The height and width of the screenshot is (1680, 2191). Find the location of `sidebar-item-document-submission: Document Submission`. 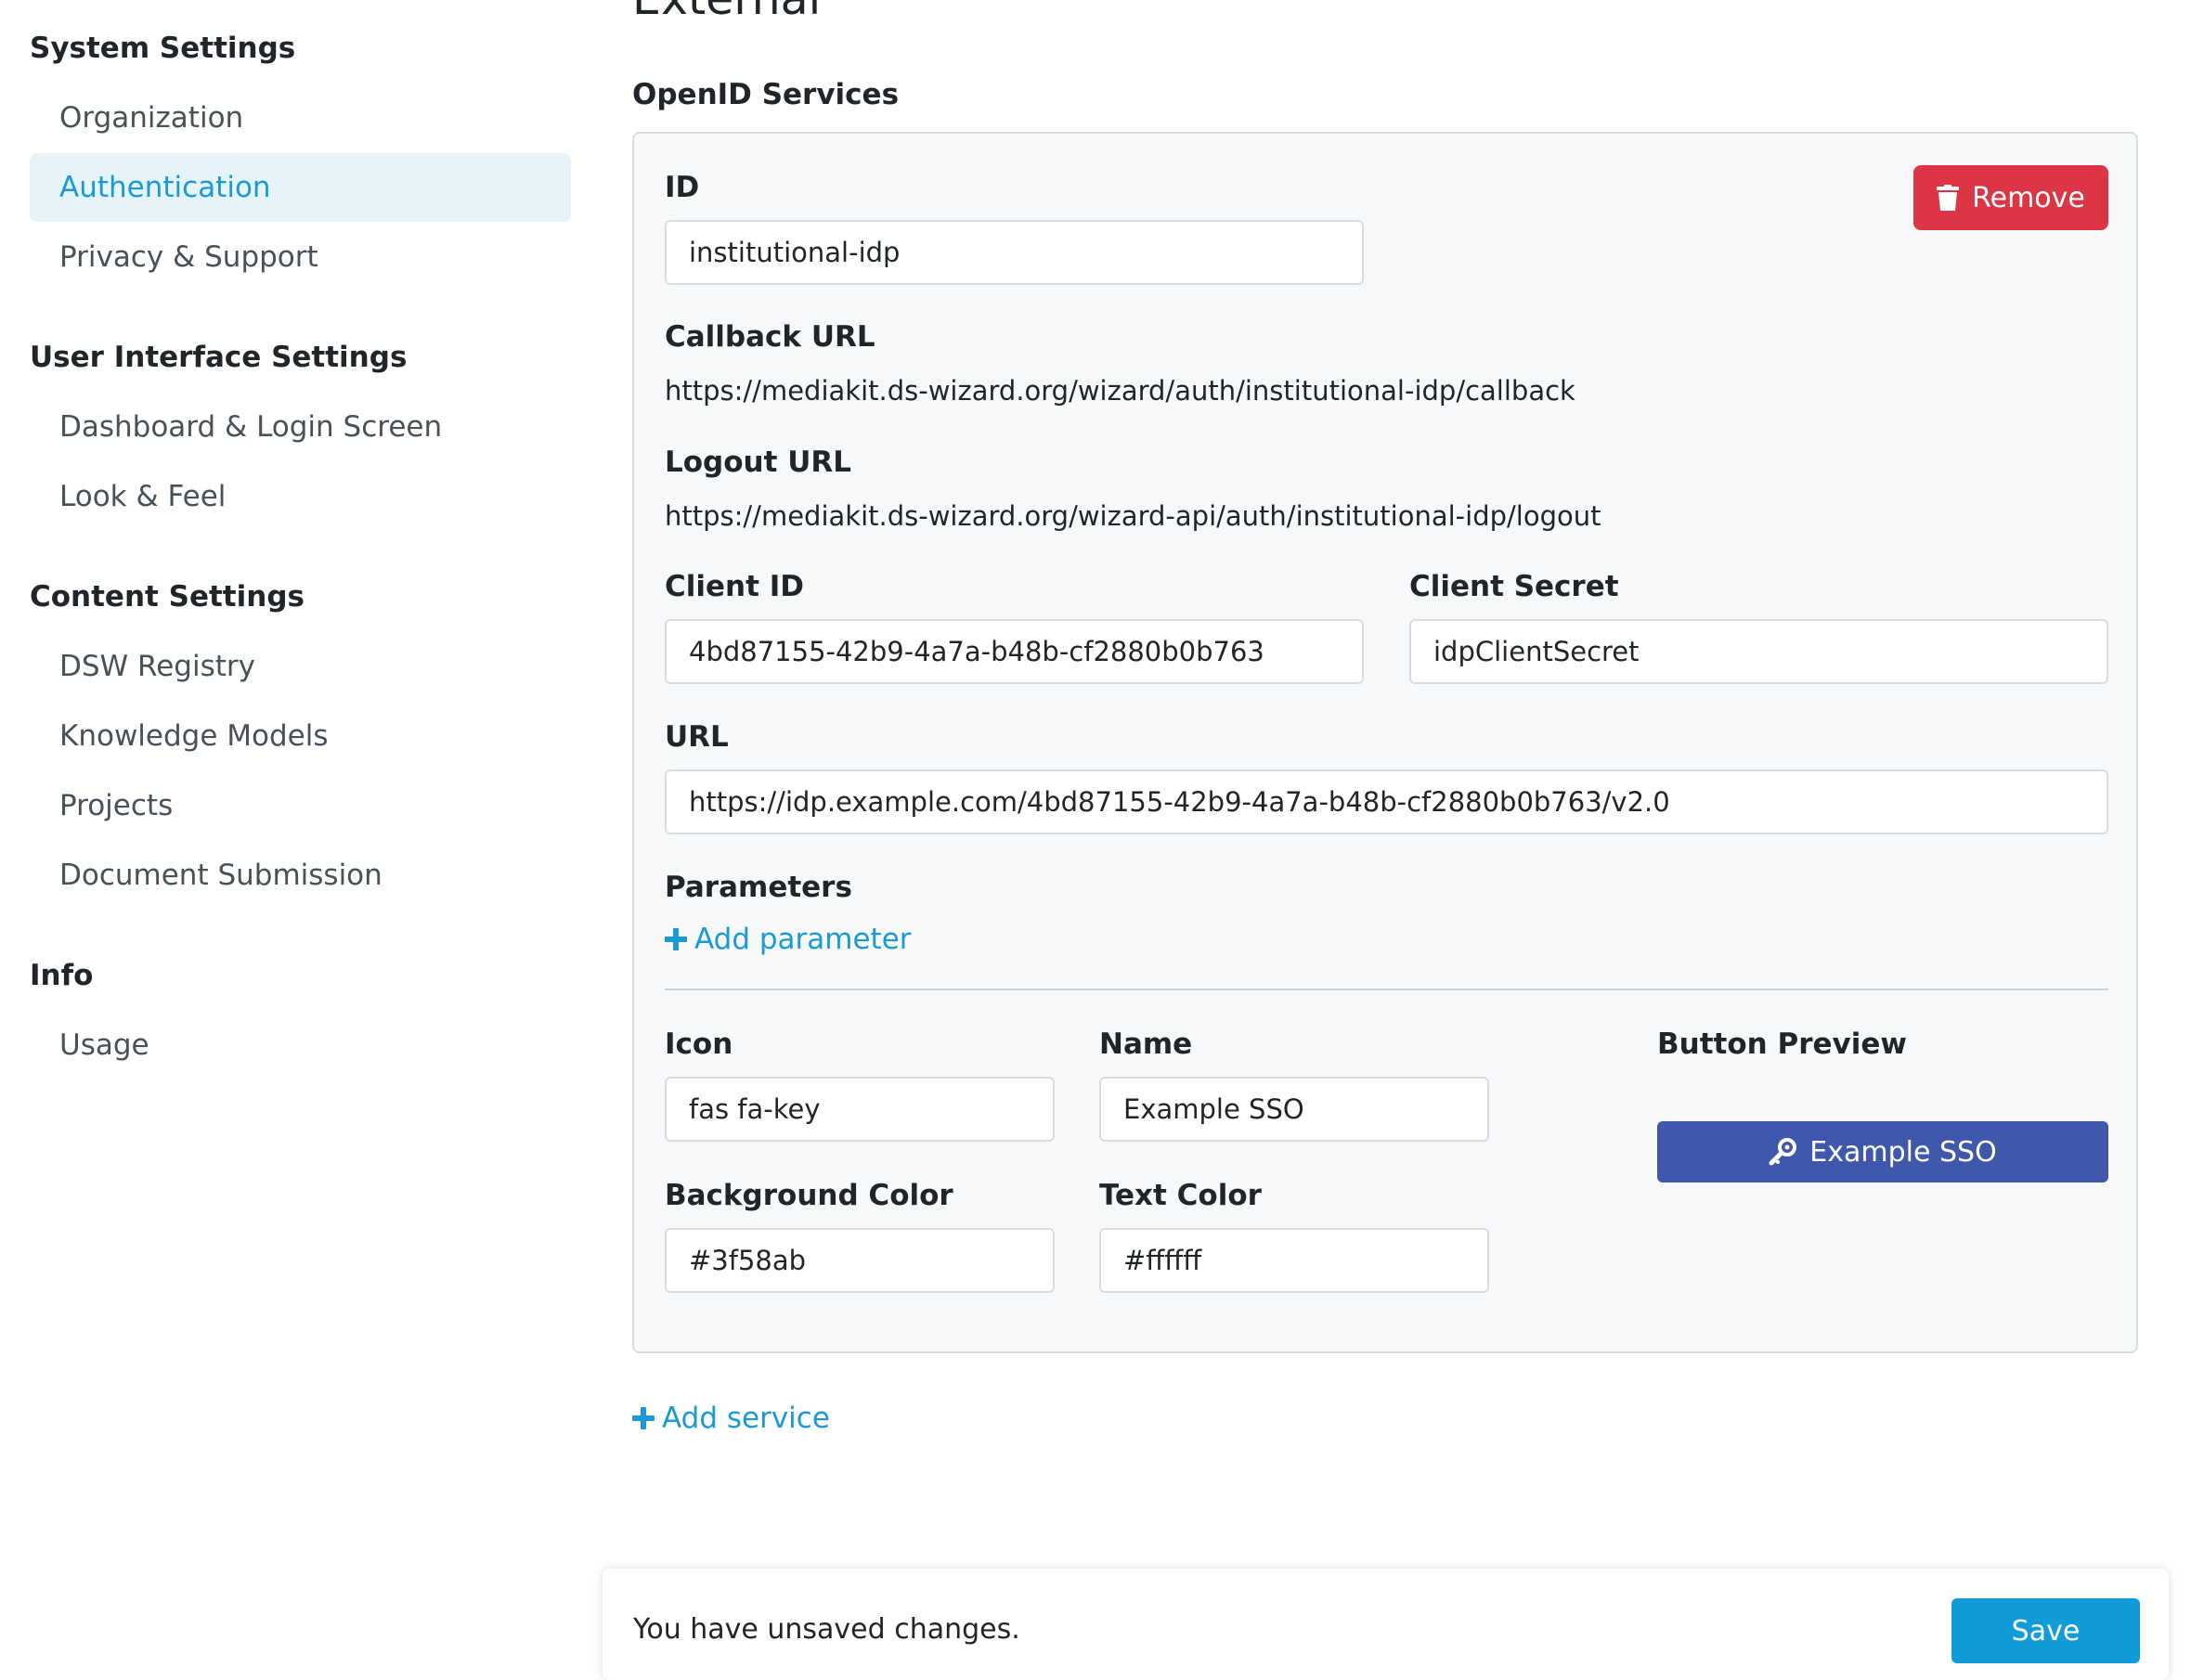

sidebar-item-document-submission: Document Submission is located at coordinates (300, 875).